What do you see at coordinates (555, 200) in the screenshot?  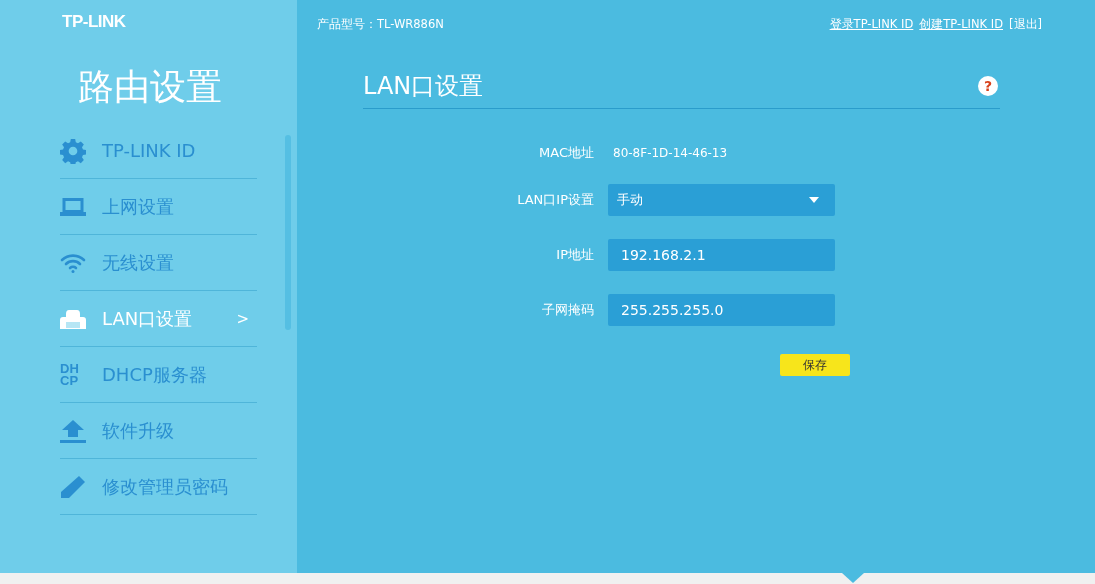 I see `field-label: LAN口IP设置` at bounding box center [555, 200].